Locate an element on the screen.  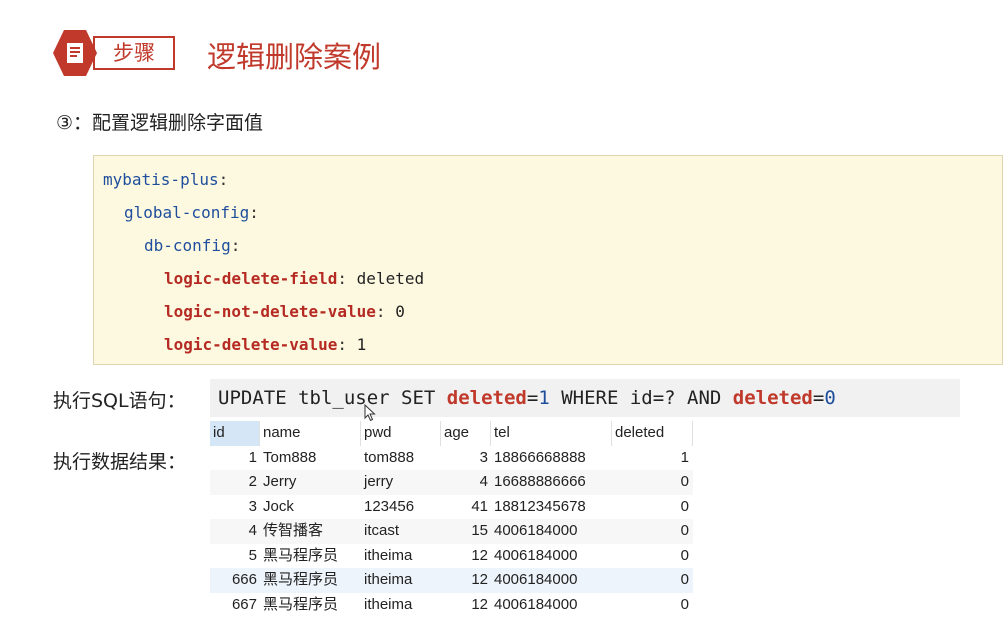
column-header: age is located at coordinates (466, 433).